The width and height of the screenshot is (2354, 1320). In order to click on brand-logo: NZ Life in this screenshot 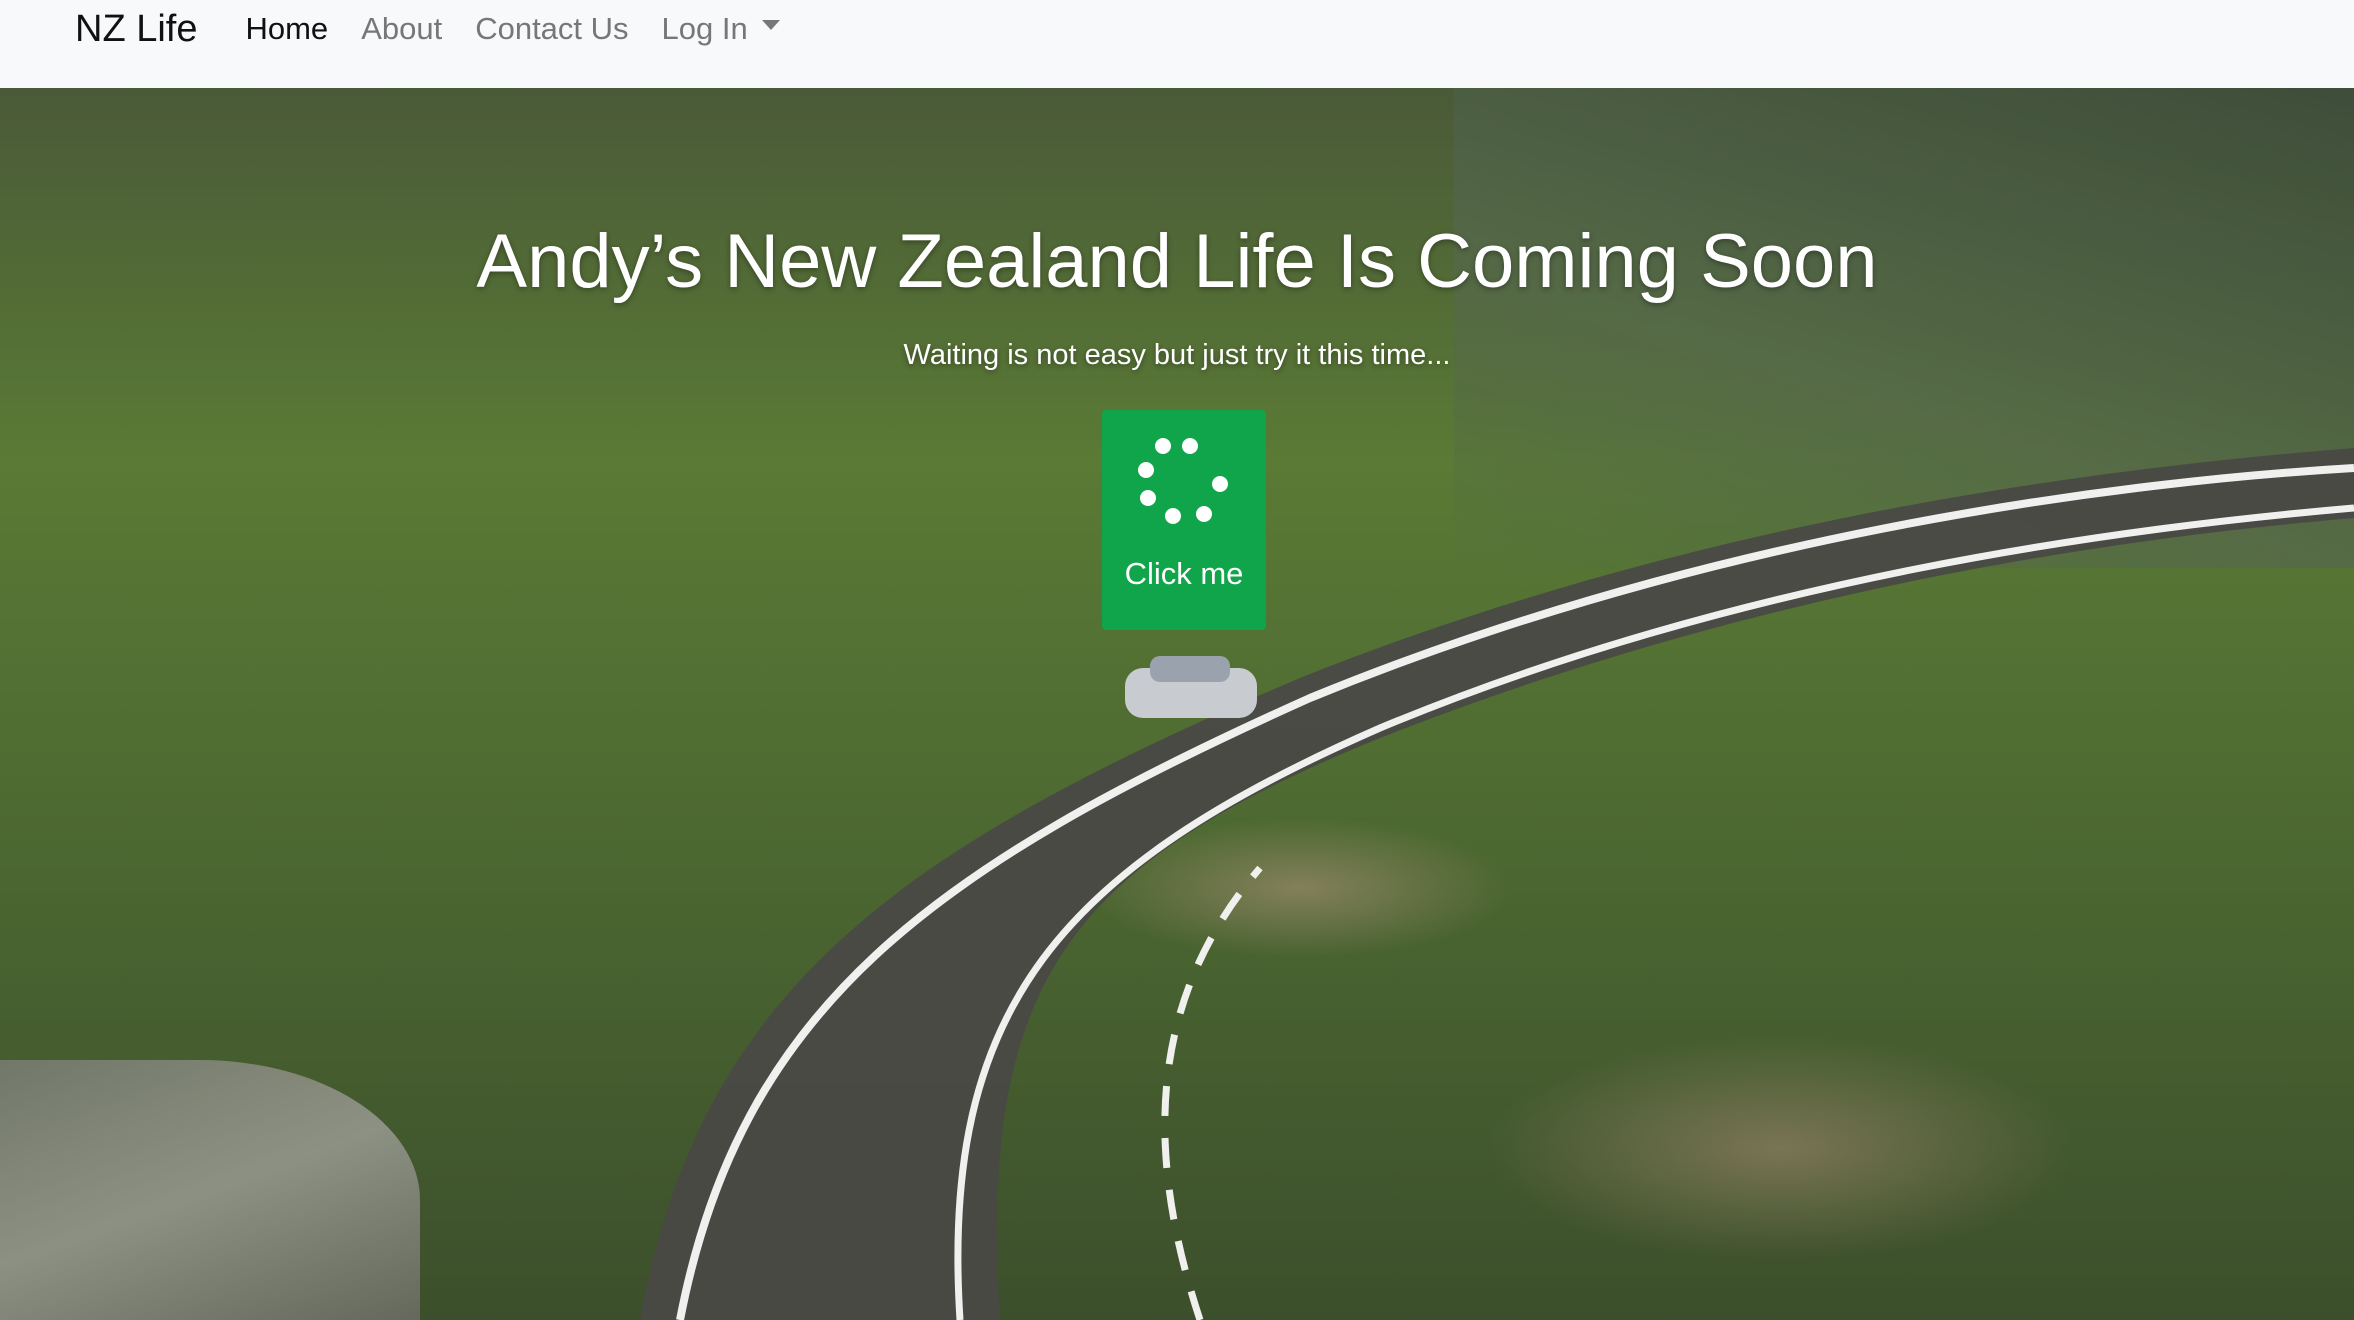, I will do `click(136, 29)`.